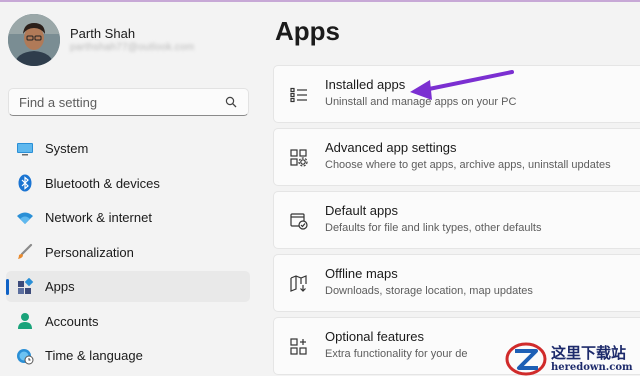 The image size is (640, 376). I want to click on globe-clock-icon, so click(25, 356).